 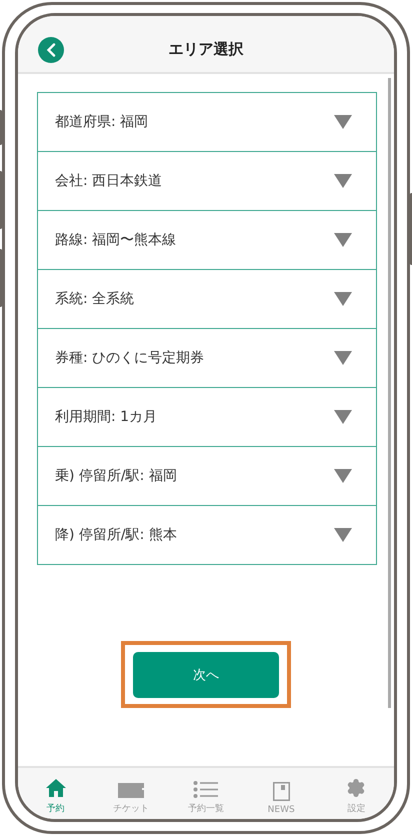 I want to click on settings-icon, so click(x=356, y=788).